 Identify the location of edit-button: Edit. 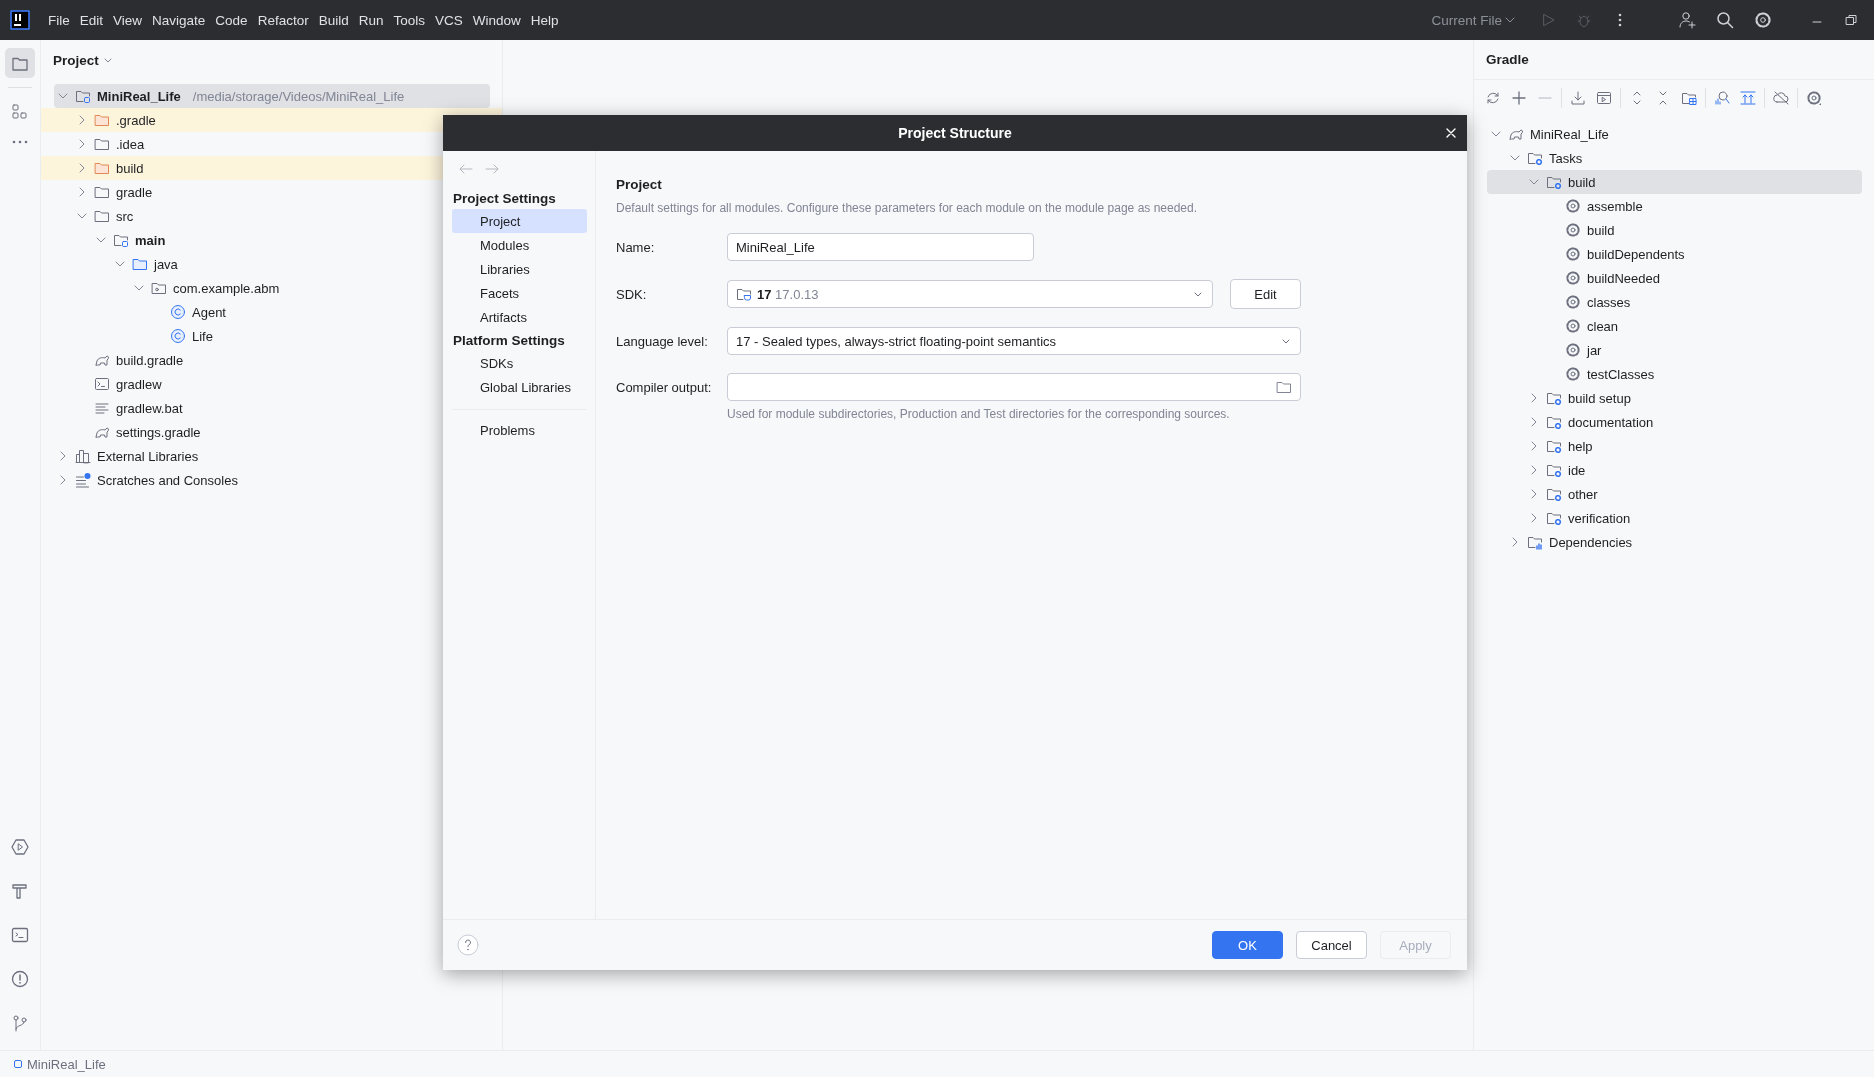
(1265, 294).